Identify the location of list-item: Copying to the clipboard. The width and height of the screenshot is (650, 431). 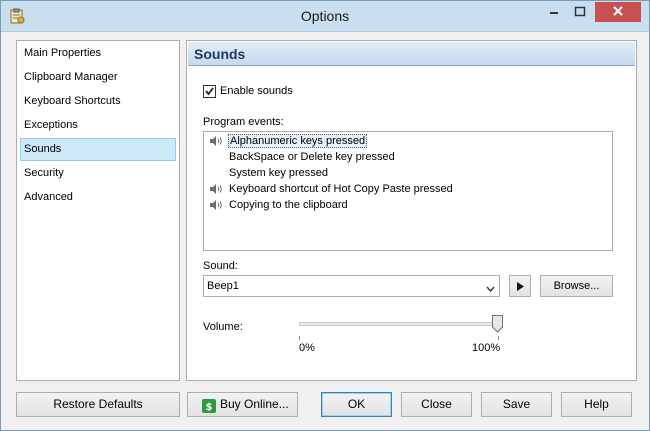
(408, 205).